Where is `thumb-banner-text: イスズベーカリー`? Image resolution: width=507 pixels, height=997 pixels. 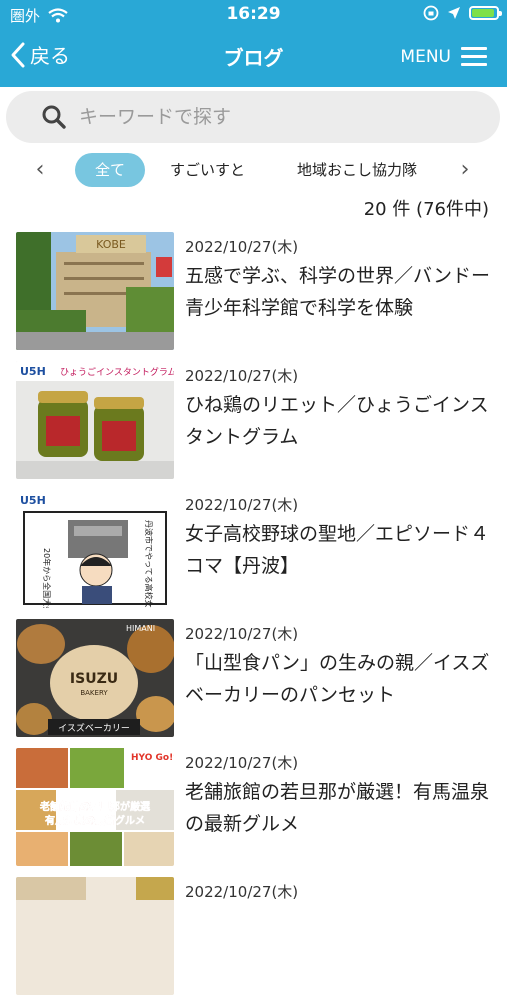
thumb-banner-text: イスズベーカリー is located at coordinates (94, 728).